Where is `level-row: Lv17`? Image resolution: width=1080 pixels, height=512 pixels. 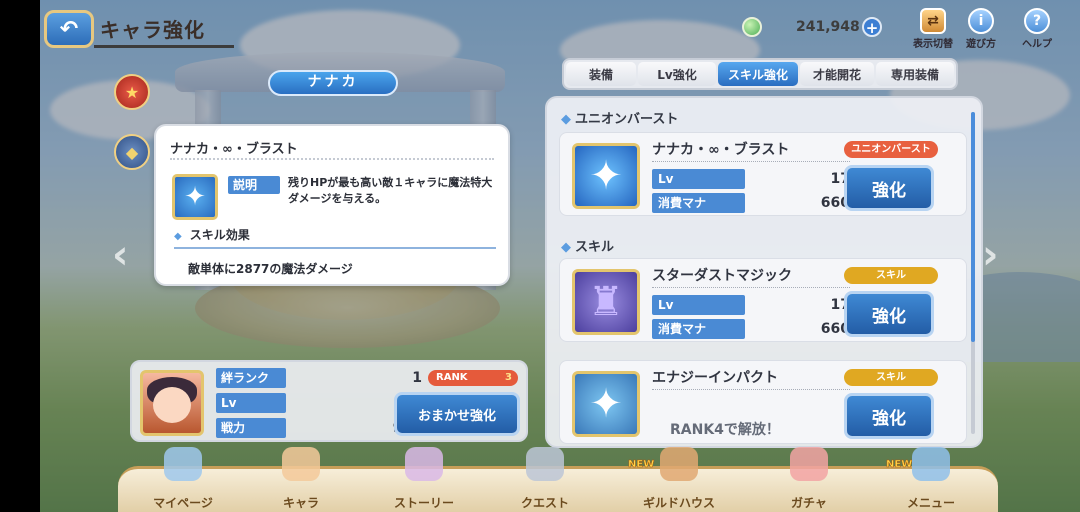 level-row: Lv17 is located at coordinates (319, 403).